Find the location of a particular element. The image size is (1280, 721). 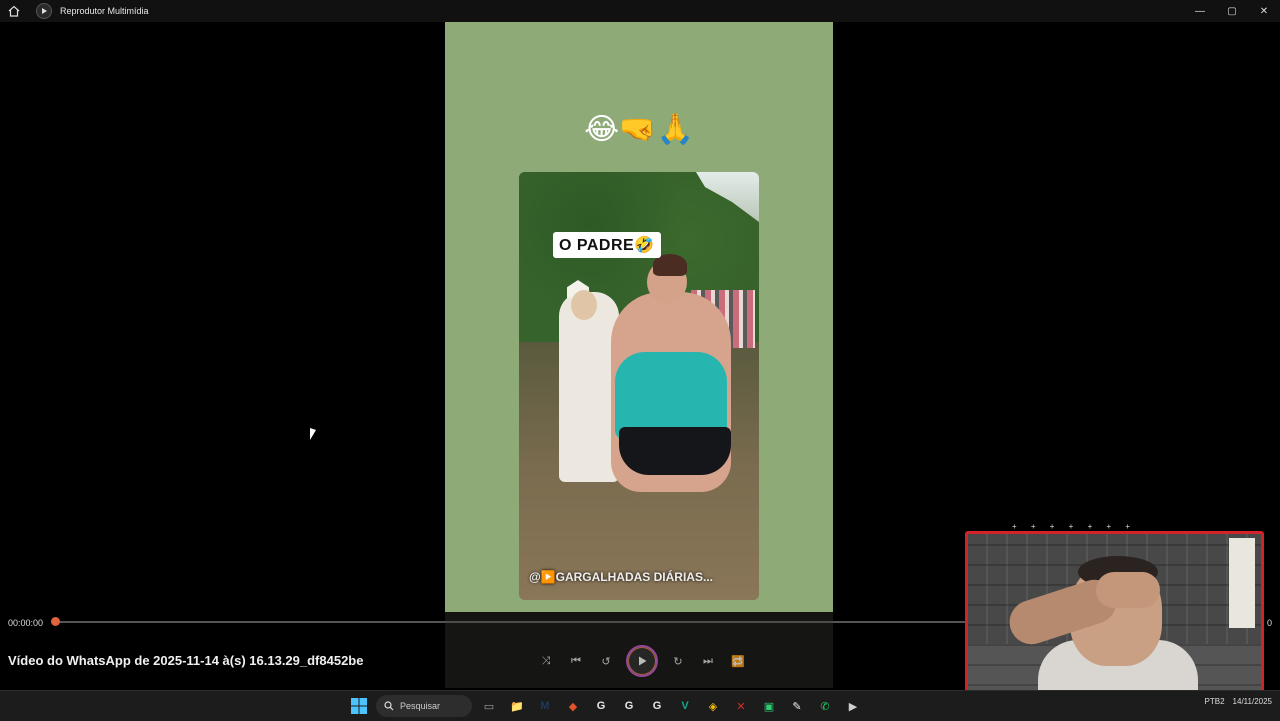

rewind-icon: ↺ is located at coordinates (606, 661).